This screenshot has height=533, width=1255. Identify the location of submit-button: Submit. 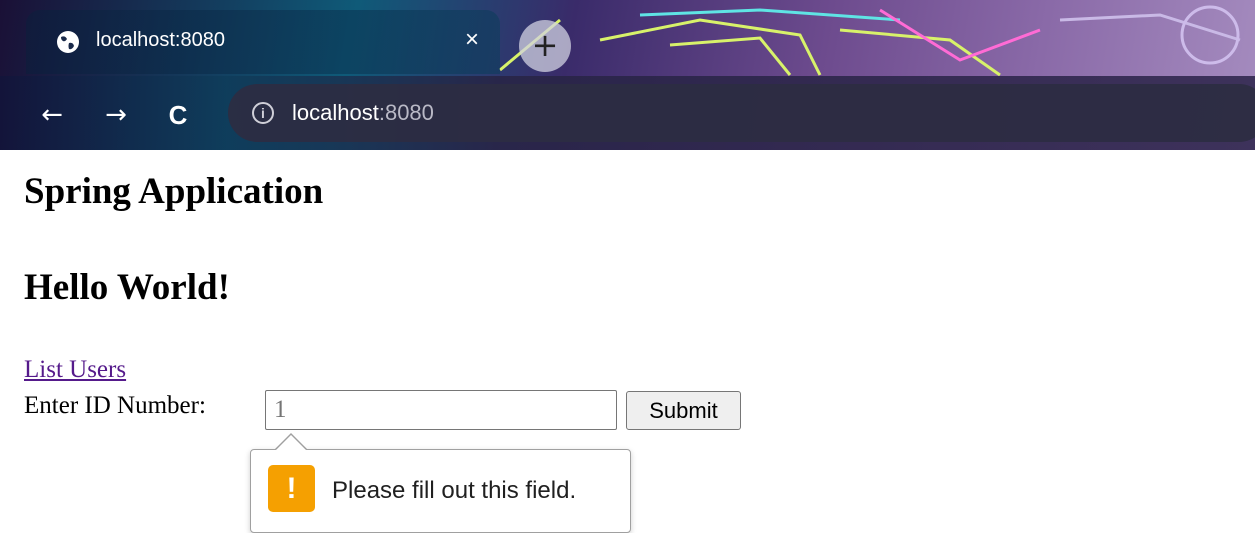
(683, 410).